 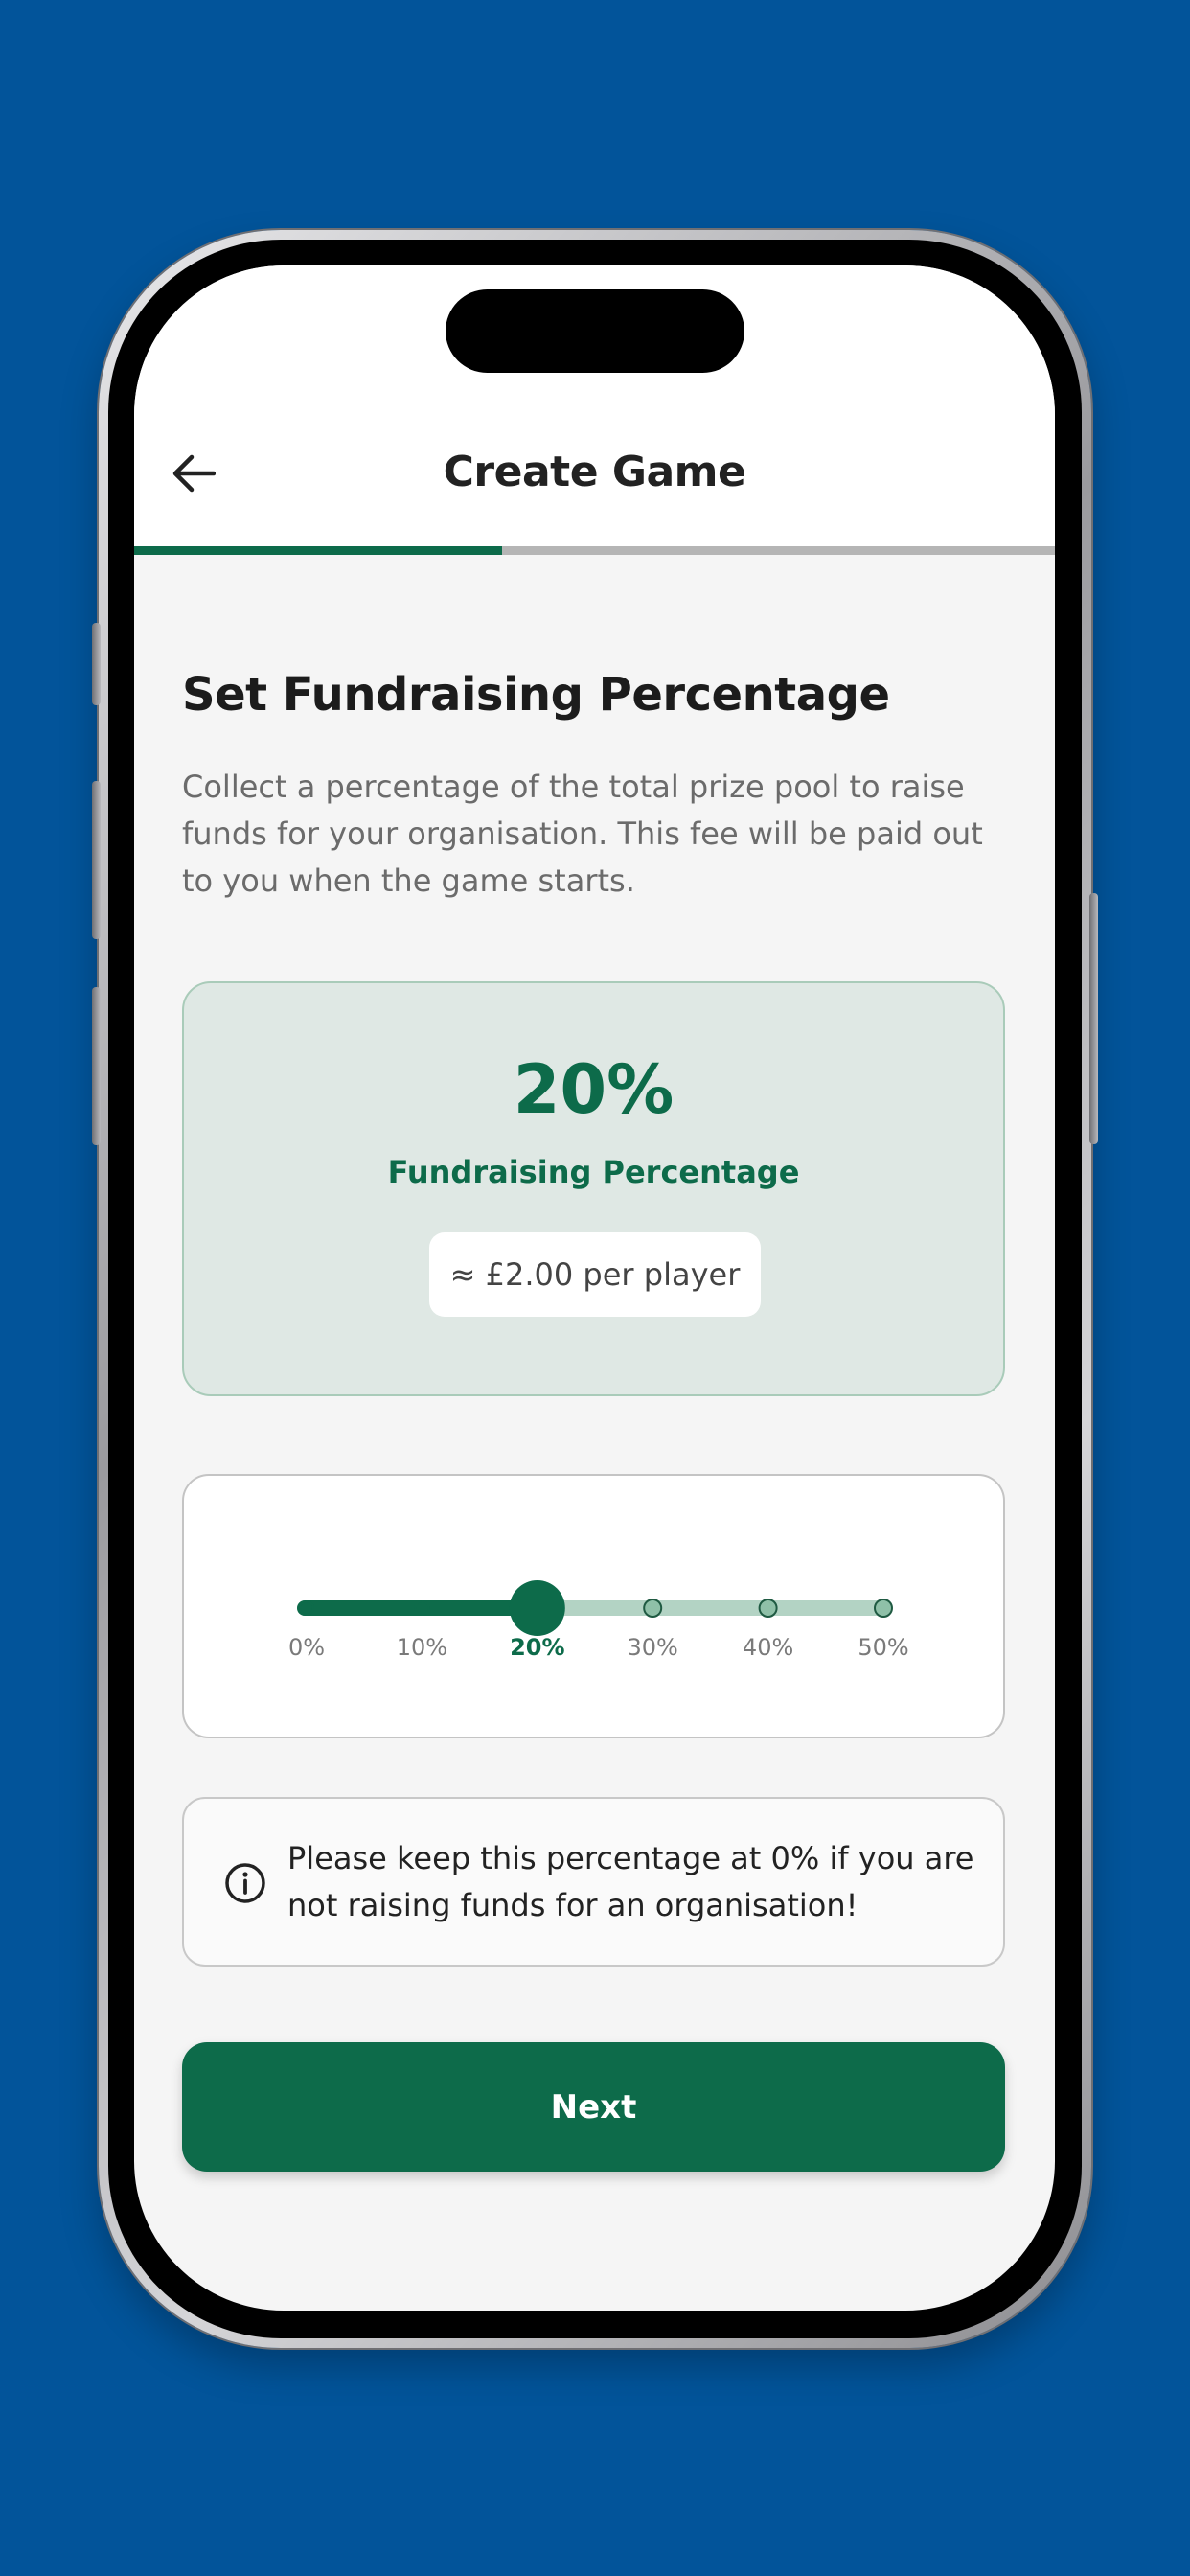 What do you see at coordinates (319, 550) in the screenshot?
I see `step-progress-fill` at bounding box center [319, 550].